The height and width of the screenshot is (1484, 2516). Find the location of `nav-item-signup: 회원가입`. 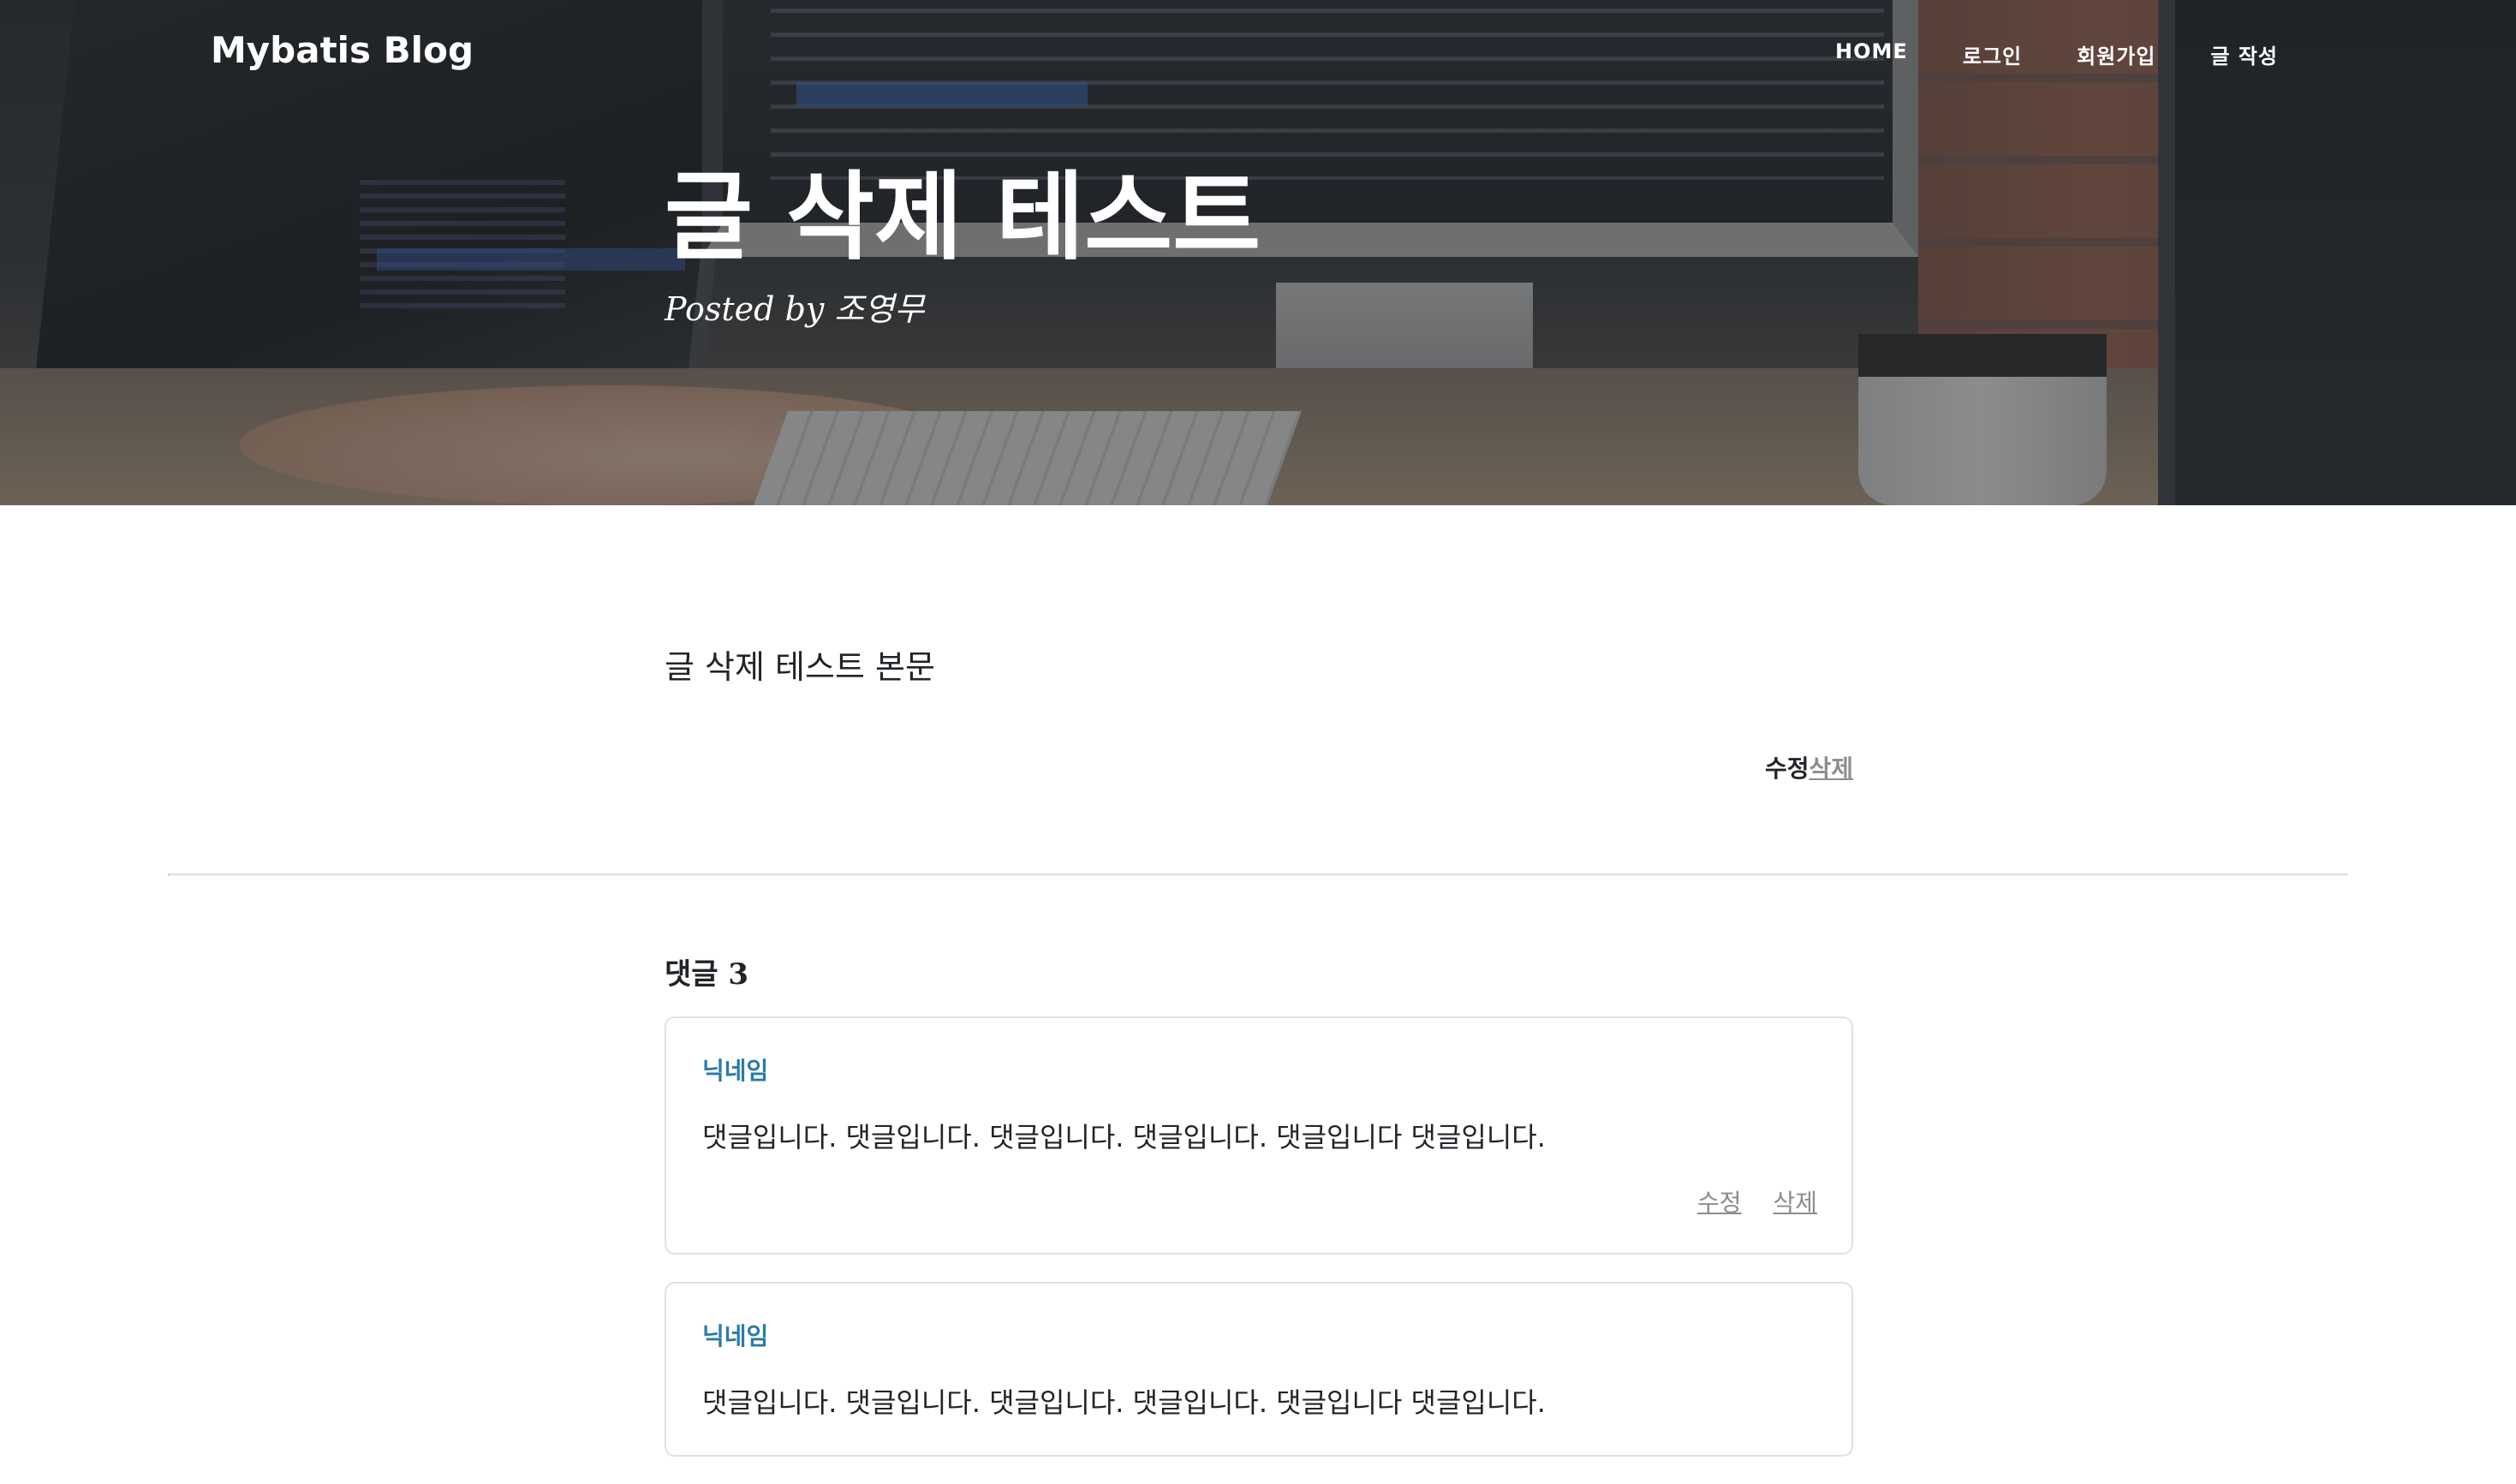

nav-item-signup: 회원가입 is located at coordinates (2116, 54).